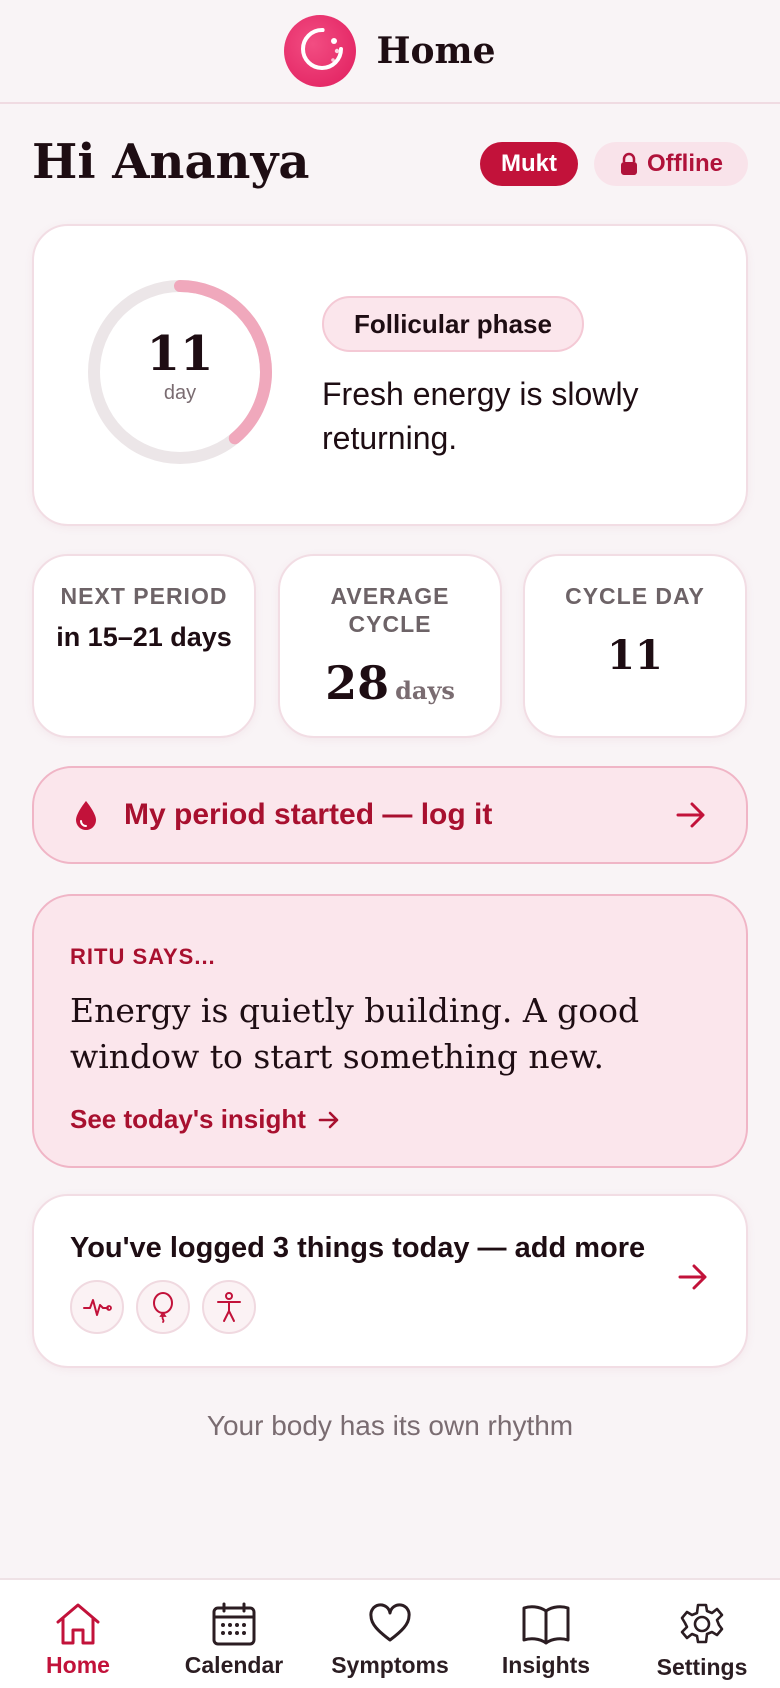  Describe the element at coordinates (629, 163) in the screenshot. I see `lock-icon` at that location.